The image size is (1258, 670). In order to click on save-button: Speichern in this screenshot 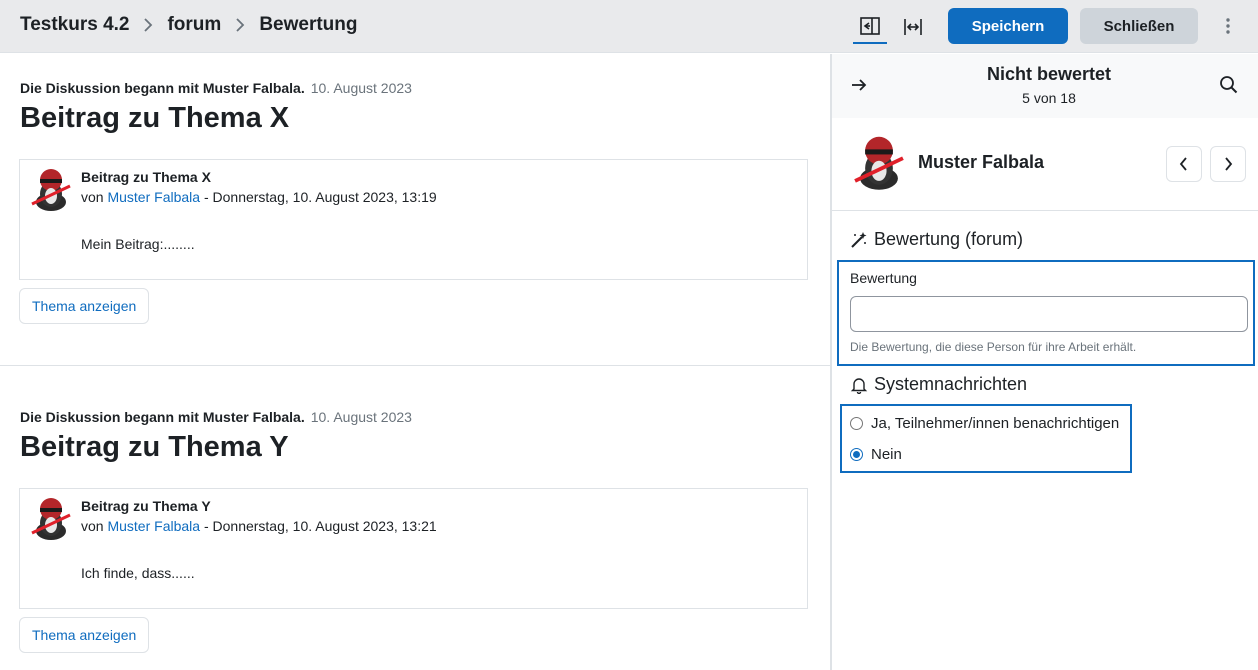, I will do `click(1008, 26)`.